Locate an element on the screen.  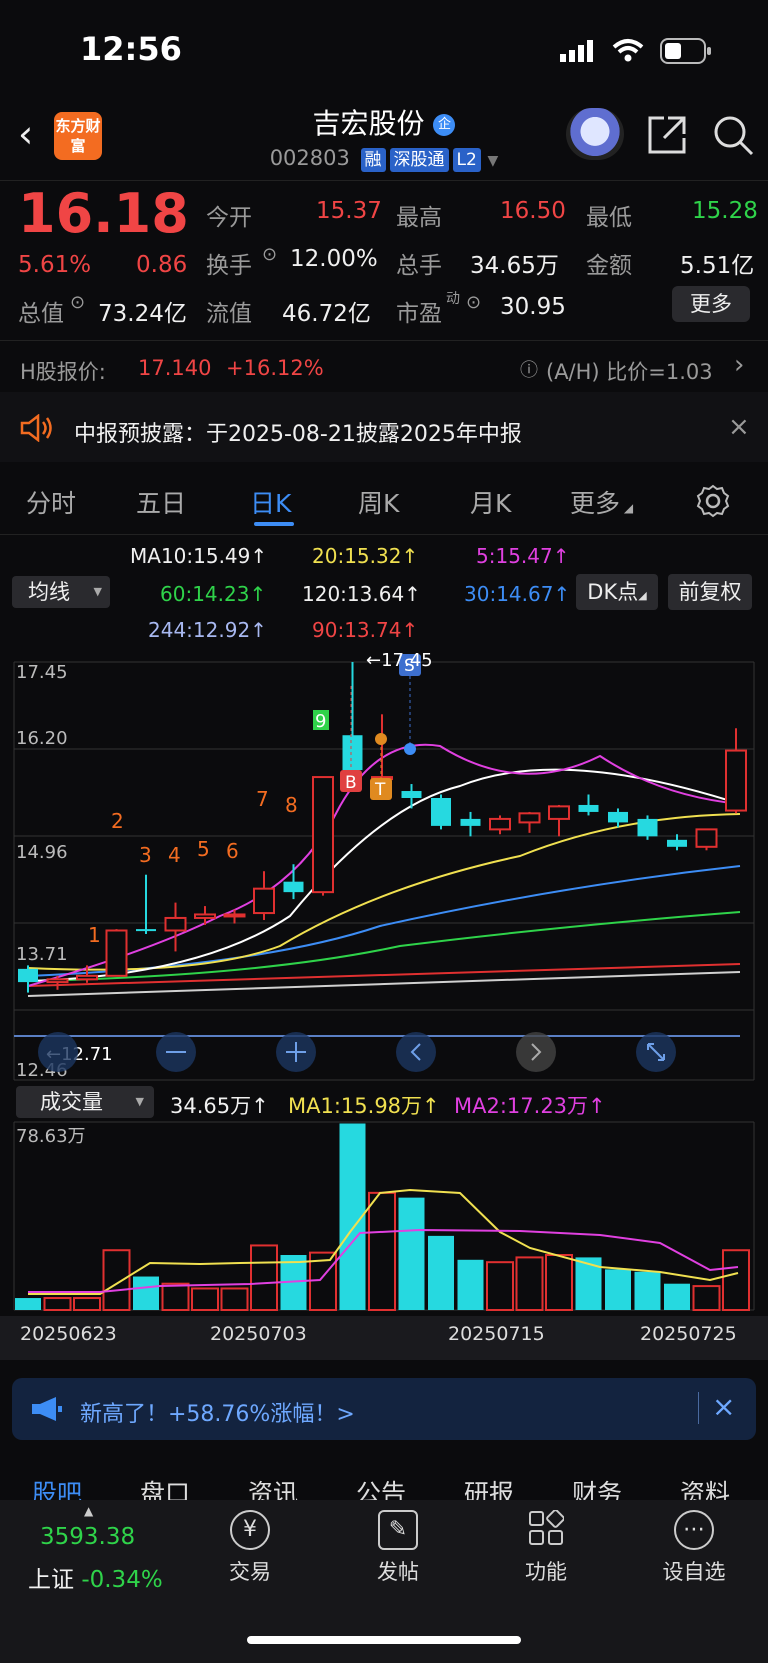
adjust-button: 前复权 is located at coordinates (710, 592).